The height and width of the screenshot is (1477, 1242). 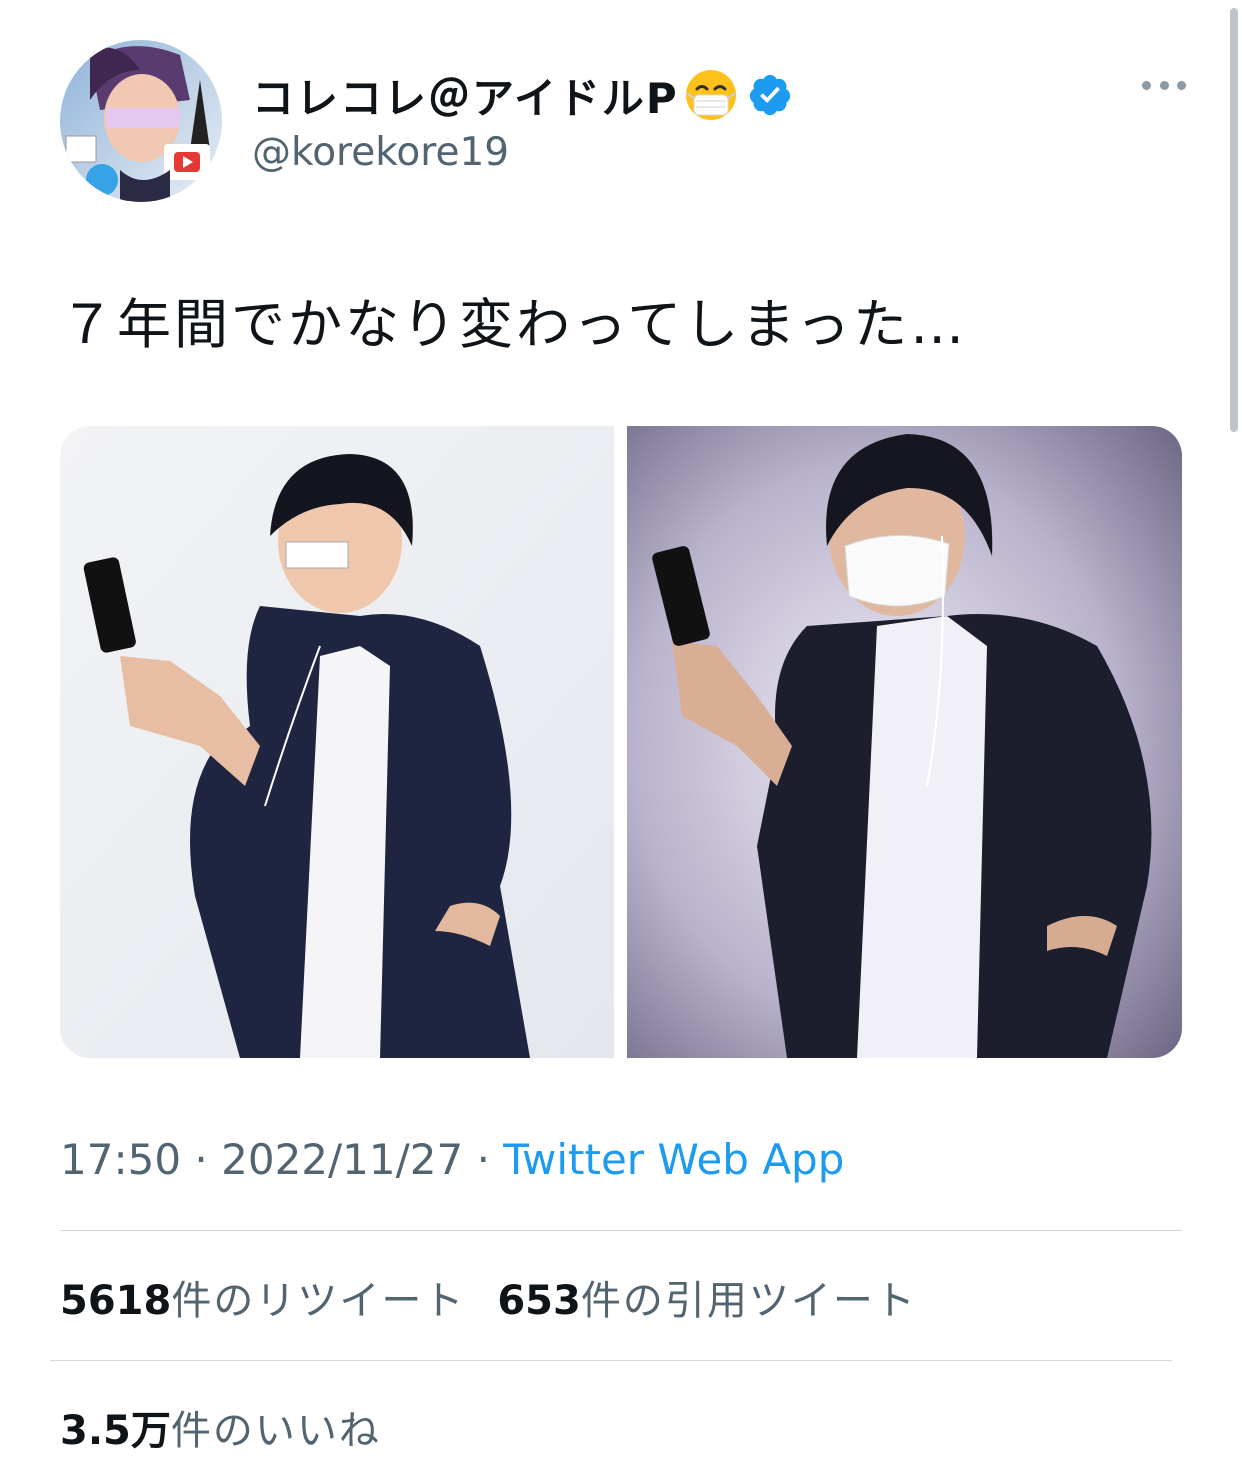 I want to click on scrollbar, so click(x=1234, y=220).